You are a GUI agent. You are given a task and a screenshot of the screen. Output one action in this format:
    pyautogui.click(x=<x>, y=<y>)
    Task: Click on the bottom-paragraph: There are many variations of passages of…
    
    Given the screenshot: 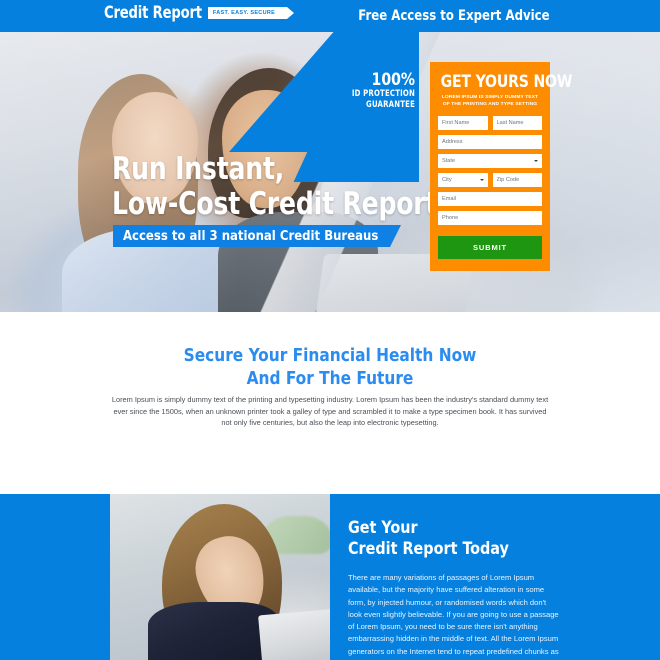 What is the action you would take?
    pyautogui.click(x=453, y=616)
    